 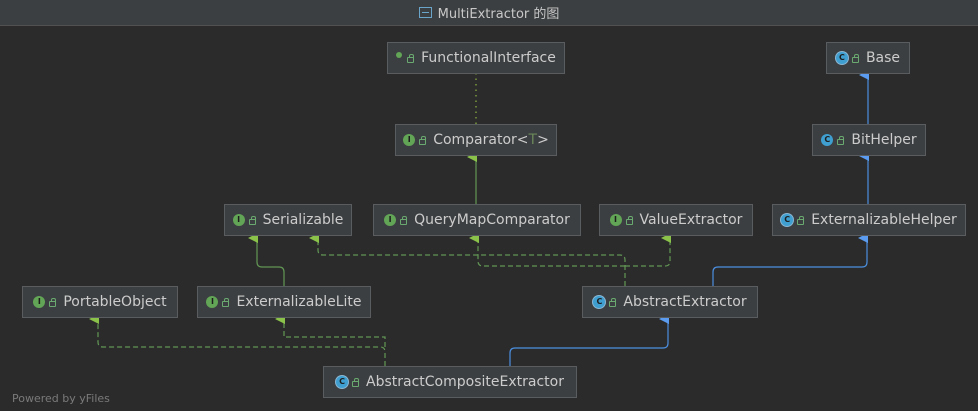 I want to click on node-functionalinterface: FunctionalInterface, so click(x=476, y=58).